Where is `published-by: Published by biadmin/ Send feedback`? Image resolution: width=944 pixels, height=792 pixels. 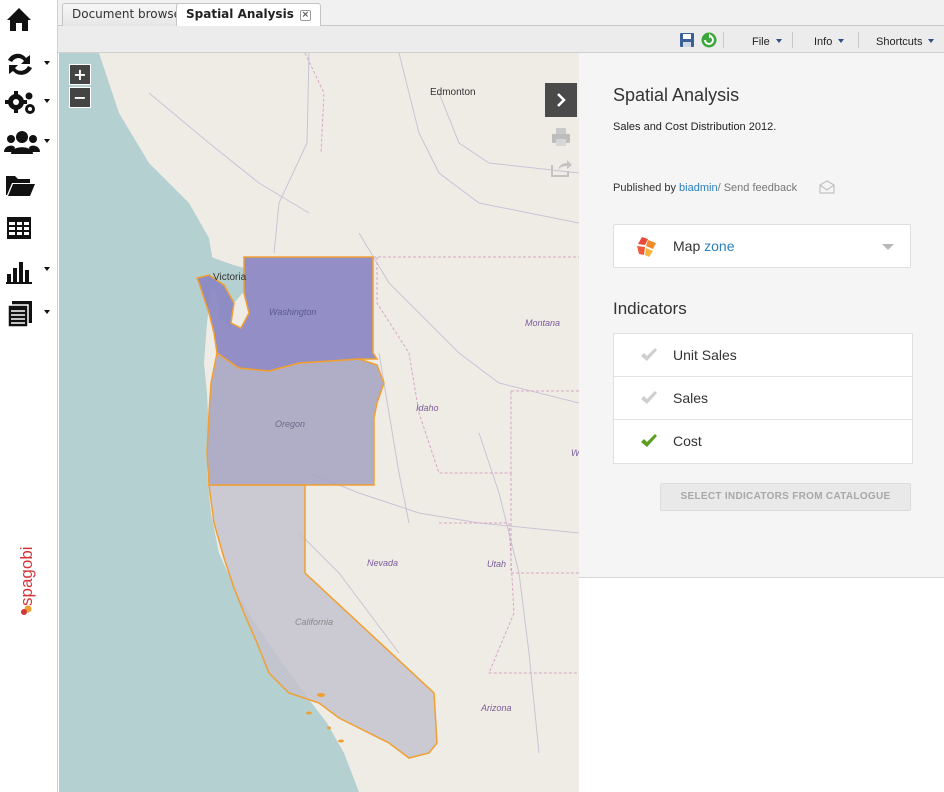 published-by: Published by biadmin/ Send feedback is located at coordinates (705, 188).